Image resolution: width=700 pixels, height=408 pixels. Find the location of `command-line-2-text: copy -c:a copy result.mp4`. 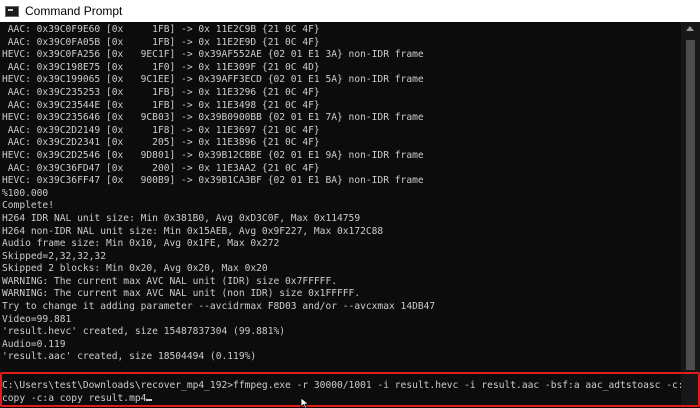

command-line-2-text: copy -c:a copy result.mp4 is located at coordinates (74, 398).